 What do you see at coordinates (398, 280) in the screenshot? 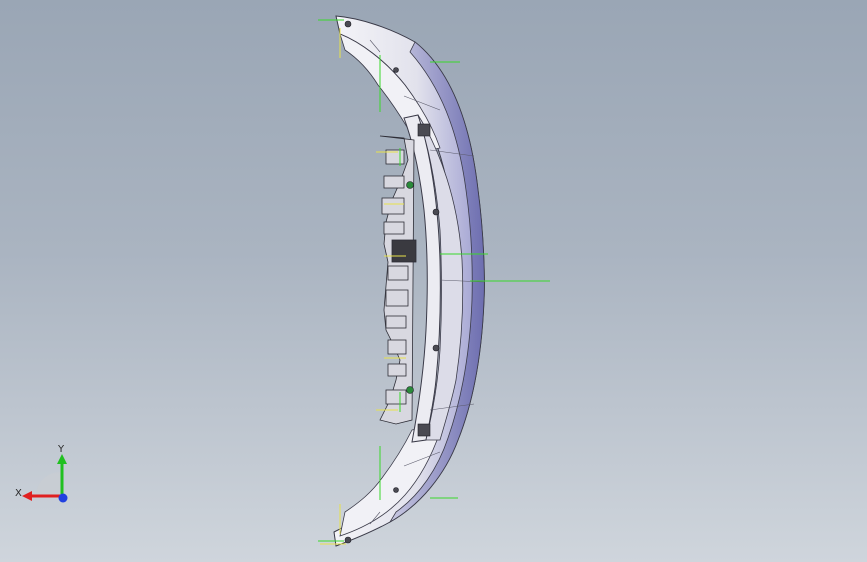
I see `mounting-brackets` at bounding box center [398, 280].